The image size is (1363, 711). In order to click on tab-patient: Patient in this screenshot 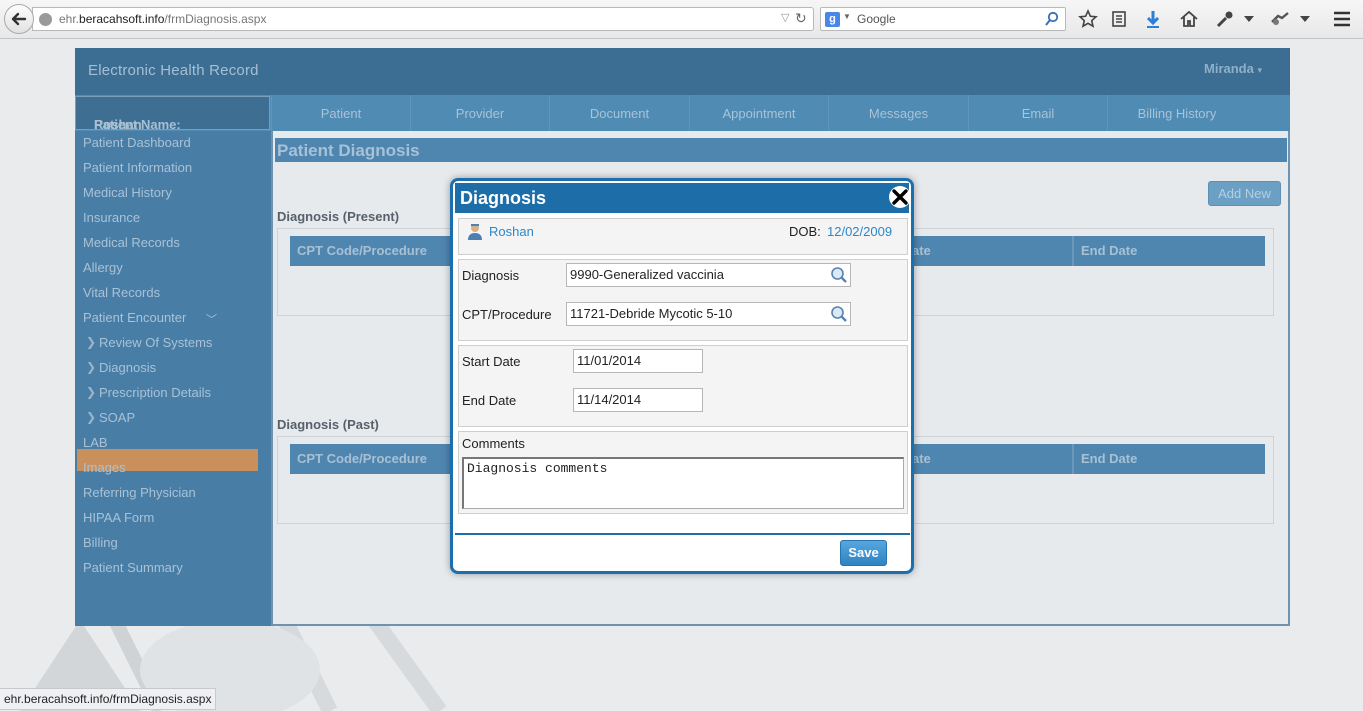, I will do `click(340, 113)`.